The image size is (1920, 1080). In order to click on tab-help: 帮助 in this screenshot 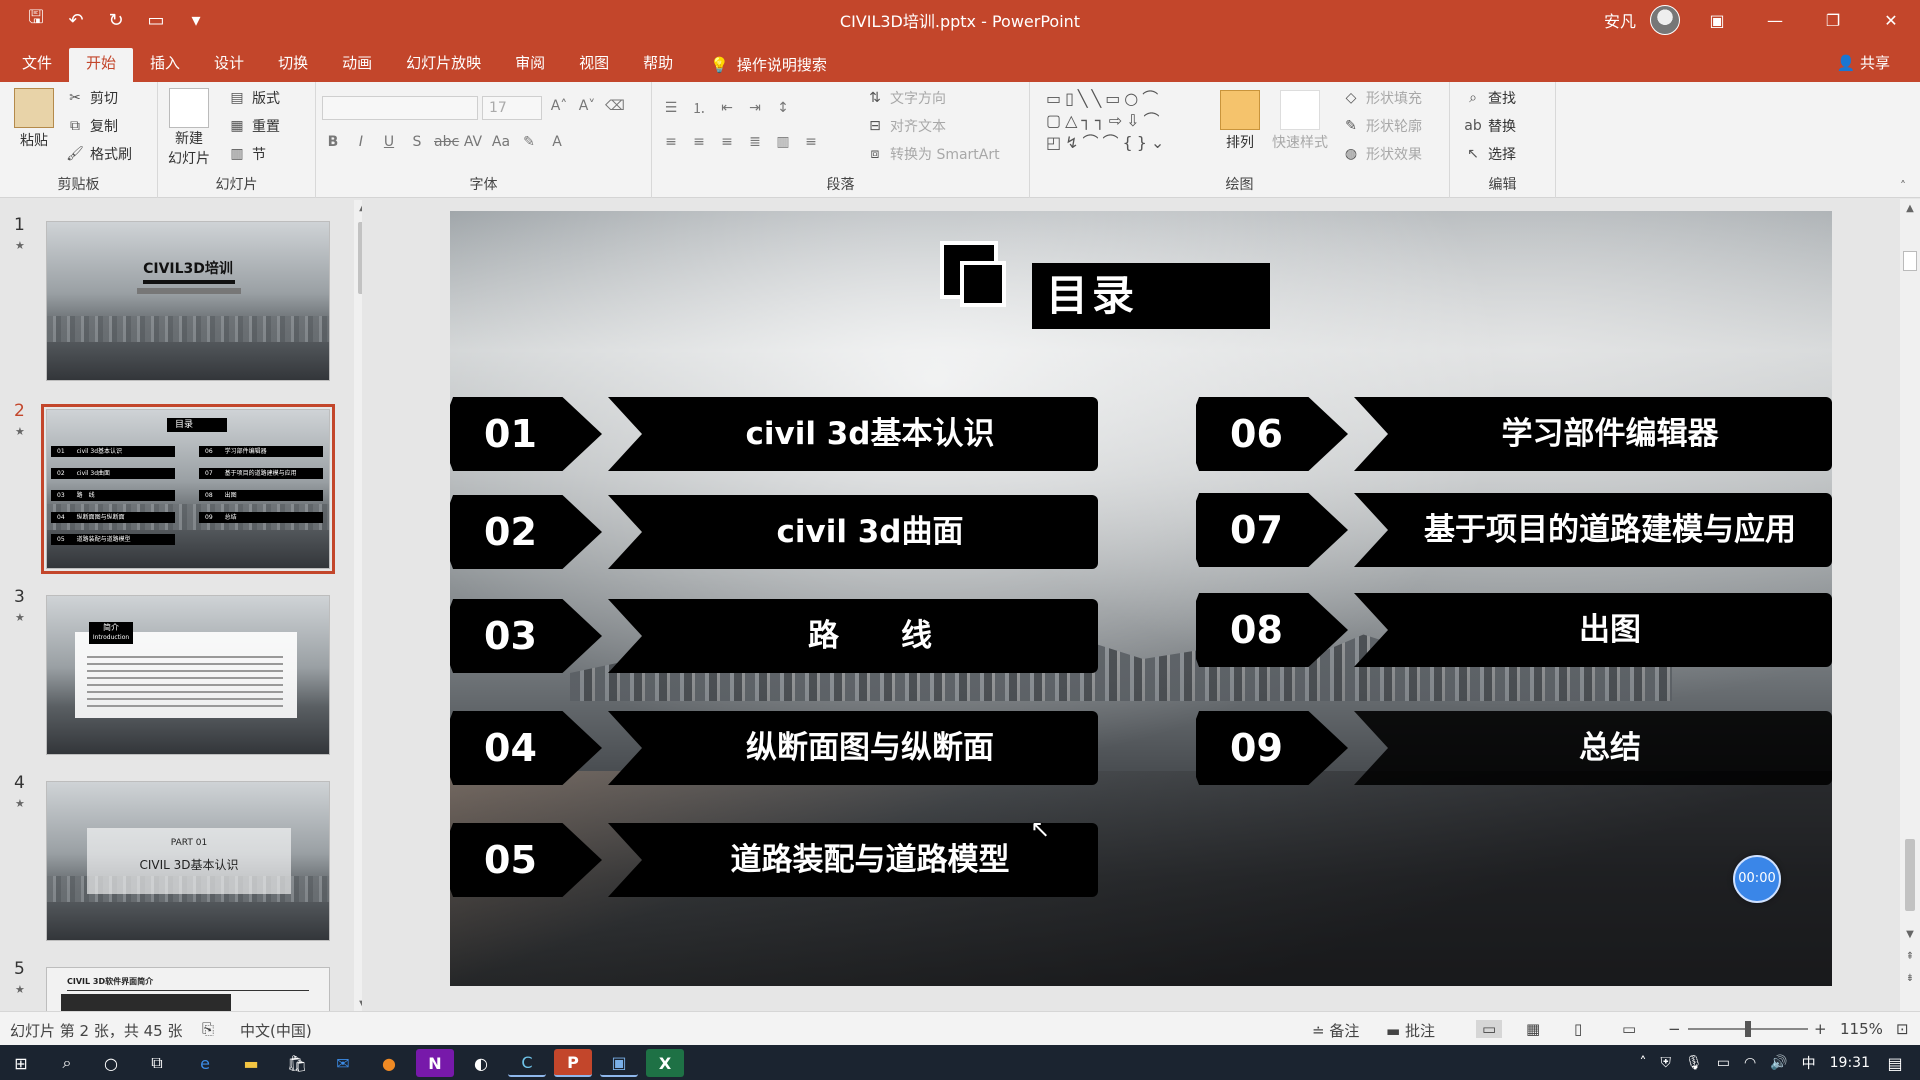, I will do `click(658, 65)`.